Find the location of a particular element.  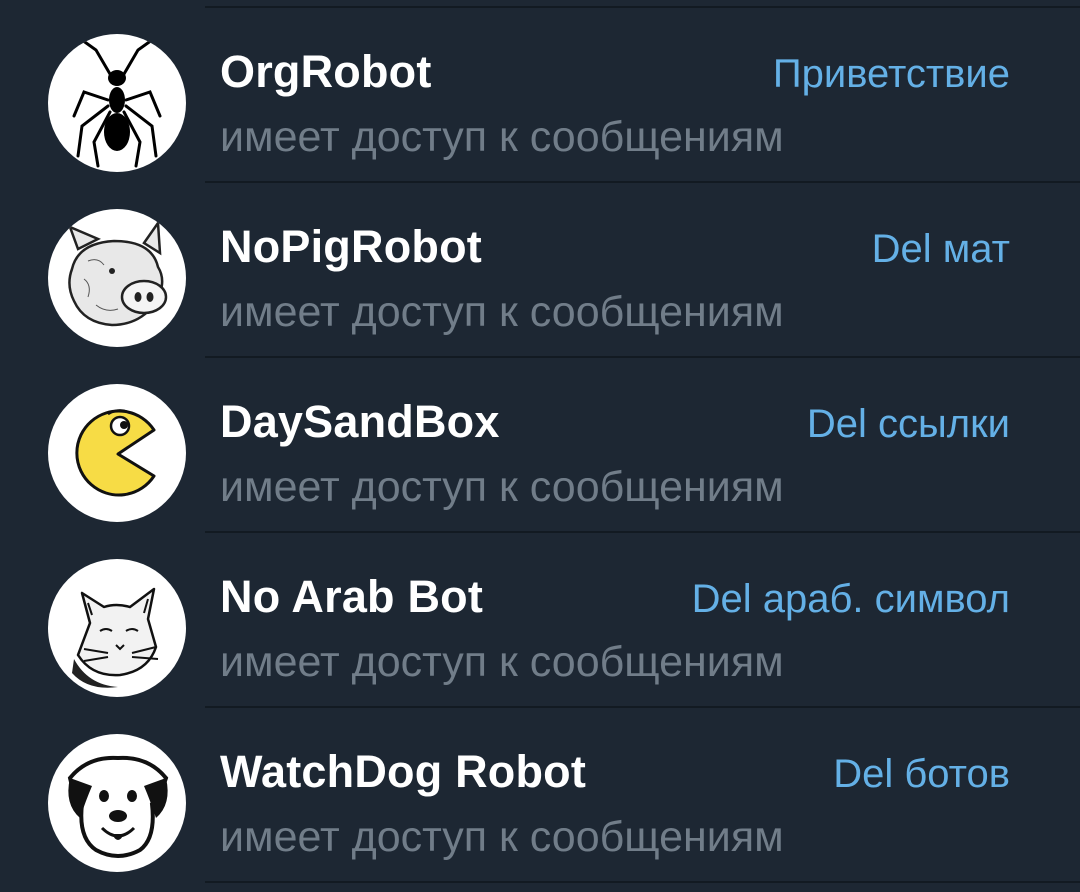

cat-icon is located at coordinates (115, 637).